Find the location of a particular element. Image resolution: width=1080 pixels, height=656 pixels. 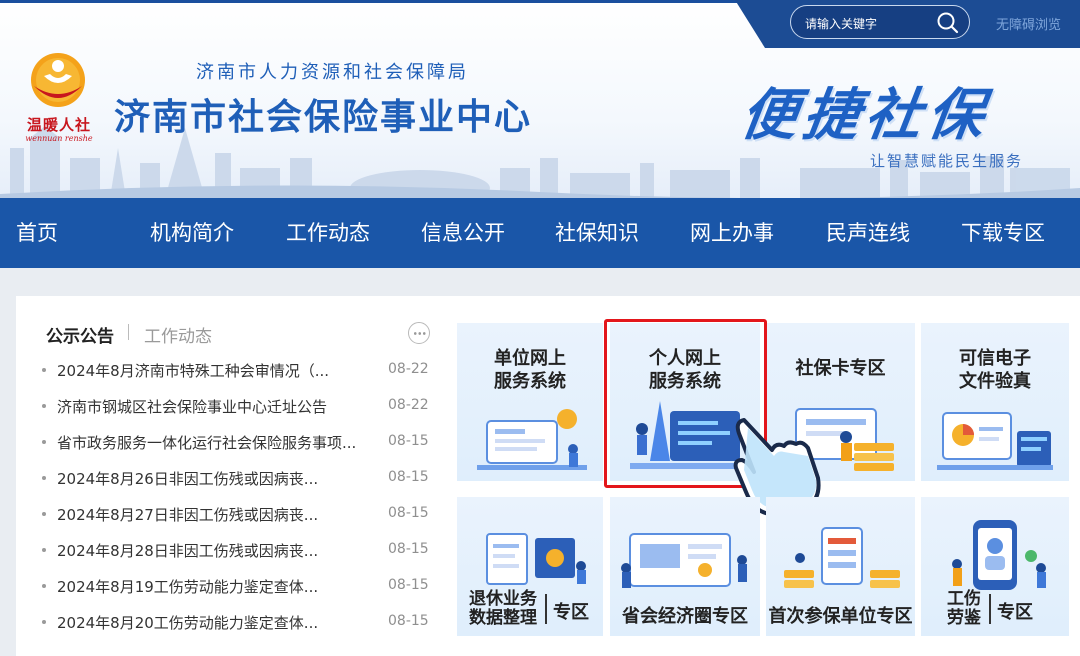

phone-doctor-illustration-icon is located at coordinates (999, 555).